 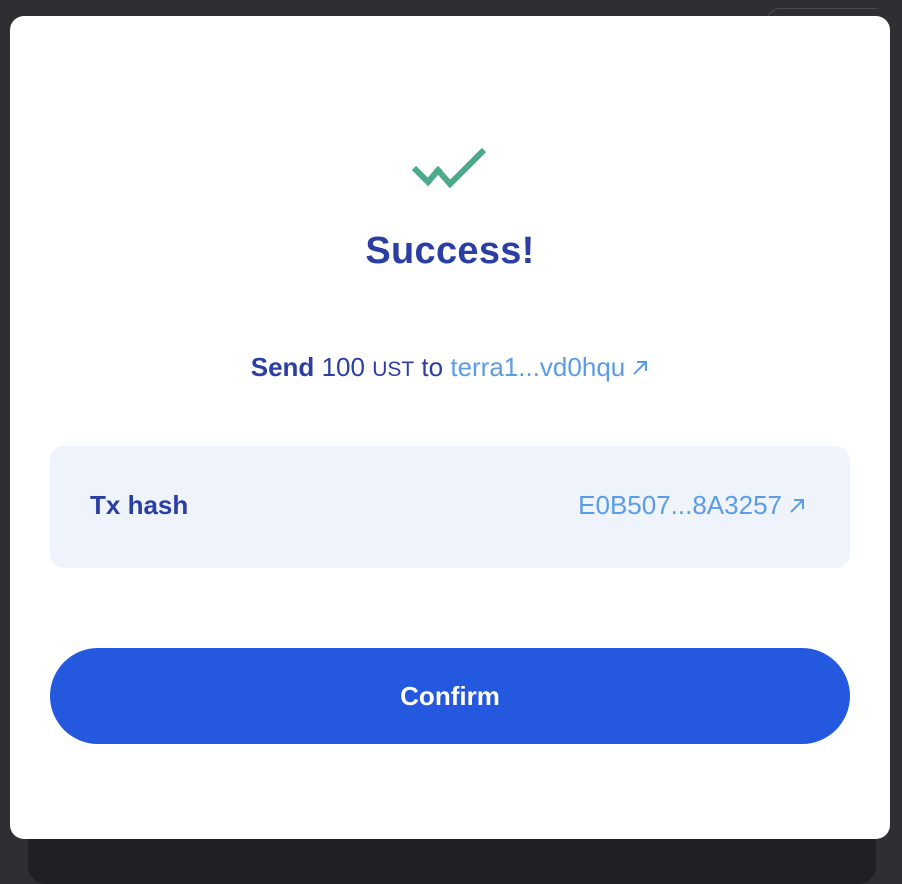 What do you see at coordinates (680, 505) in the screenshot?
I see `tx-hash-value: E0B507...8A3257` at bounding box center [680, 505].